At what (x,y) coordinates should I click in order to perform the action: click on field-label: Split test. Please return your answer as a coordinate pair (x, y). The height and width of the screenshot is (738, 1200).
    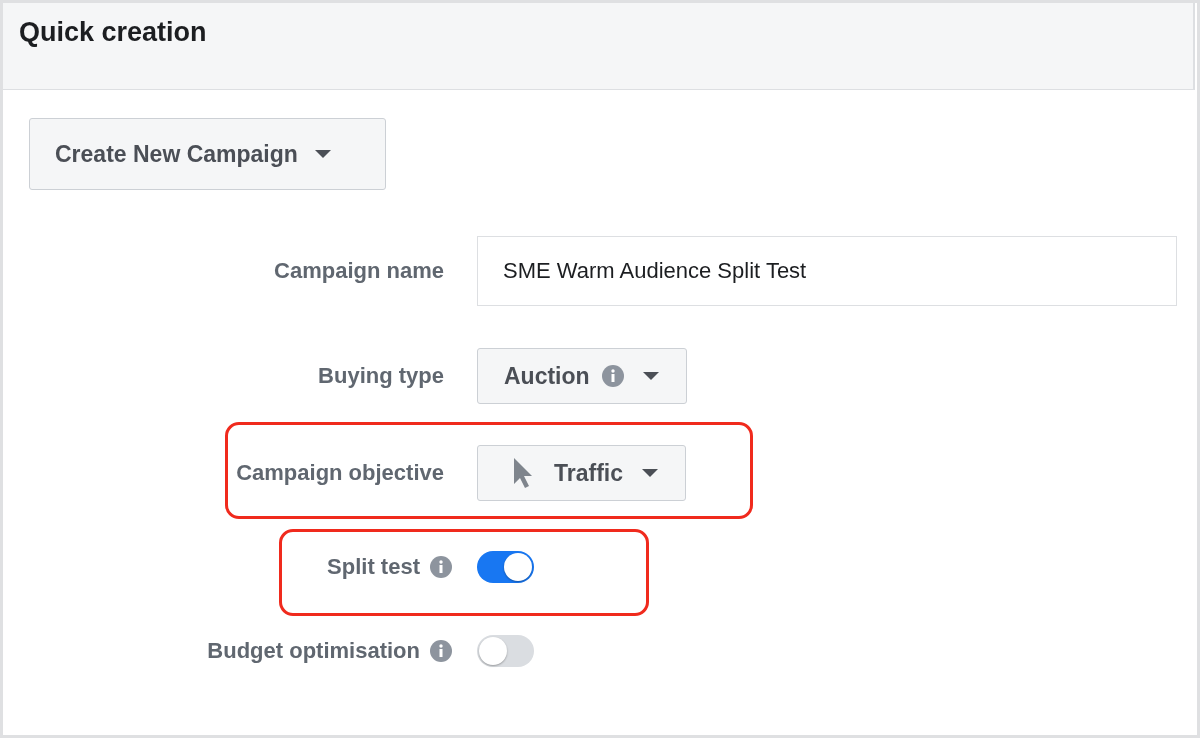
    Looking at the image, I should click on (373, 567).